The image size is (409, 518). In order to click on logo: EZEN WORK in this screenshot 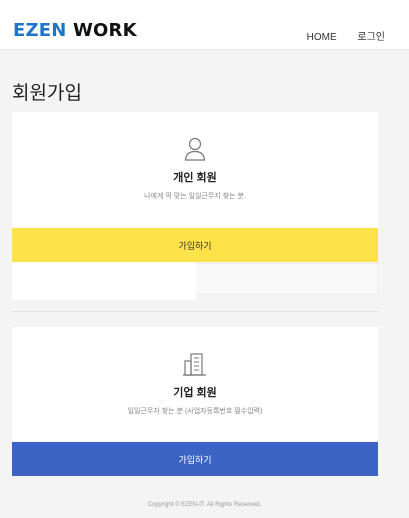, I will do `click(75, 31)`.